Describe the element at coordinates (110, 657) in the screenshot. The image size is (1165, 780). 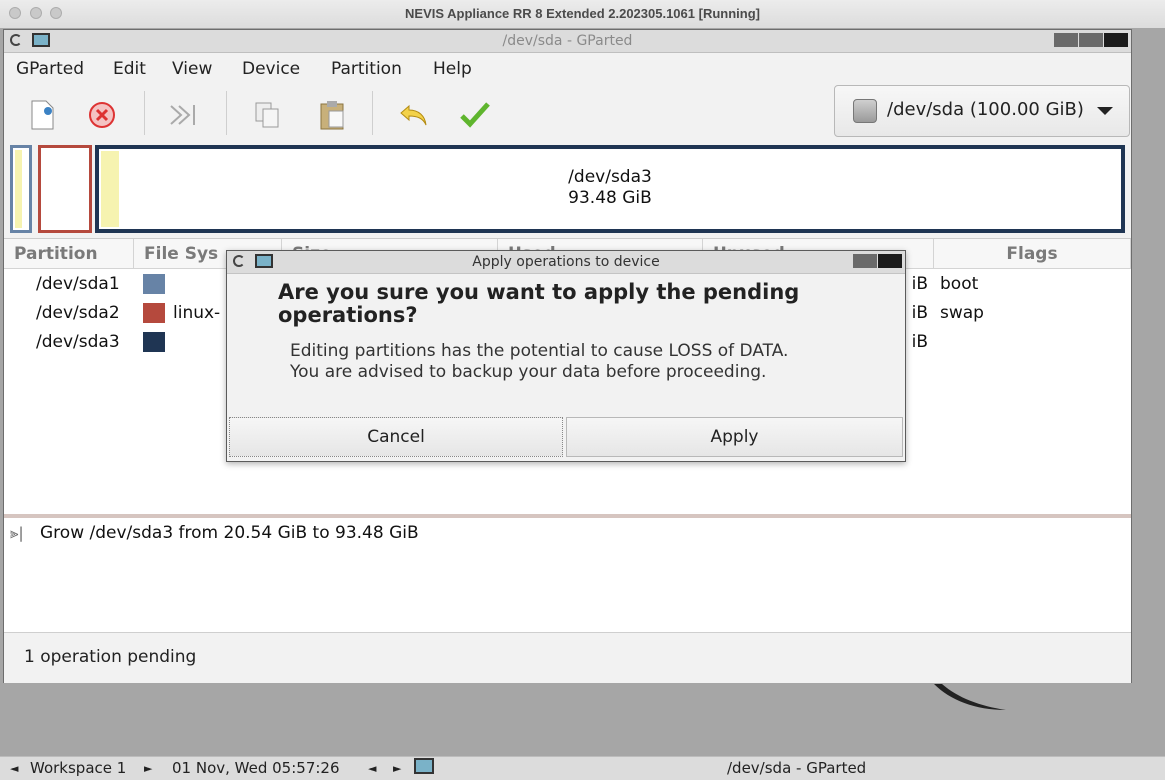
I see `status-text: 1 operation pending` at that location.